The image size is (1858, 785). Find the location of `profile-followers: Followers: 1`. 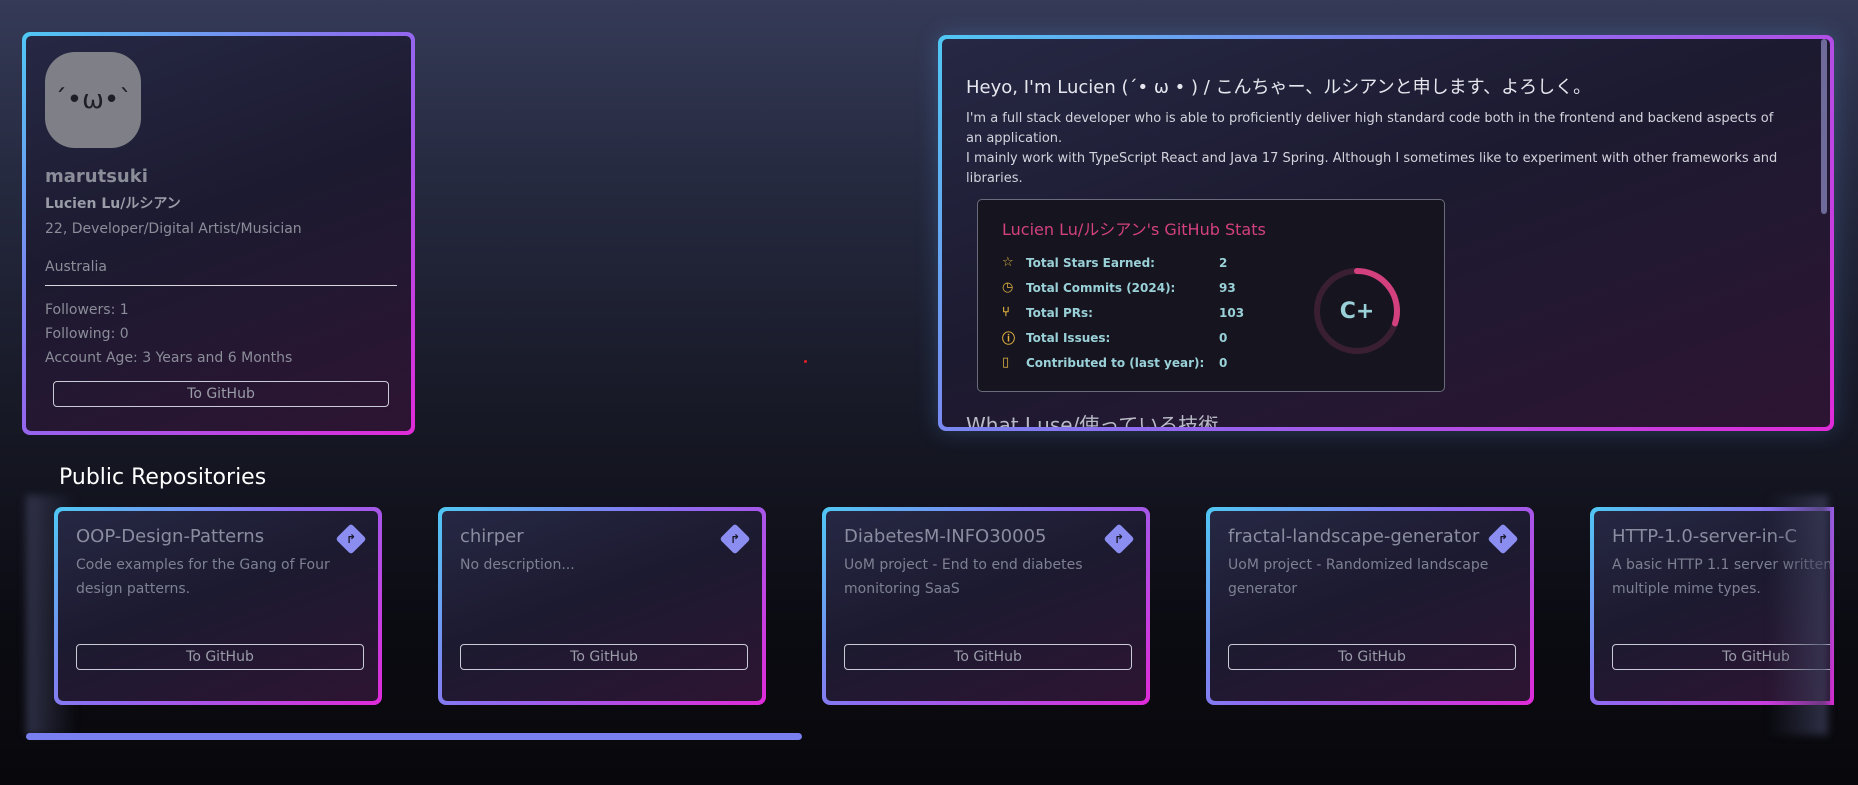

profile-followers: Followers: 1 is located at coordinates (87, 310).